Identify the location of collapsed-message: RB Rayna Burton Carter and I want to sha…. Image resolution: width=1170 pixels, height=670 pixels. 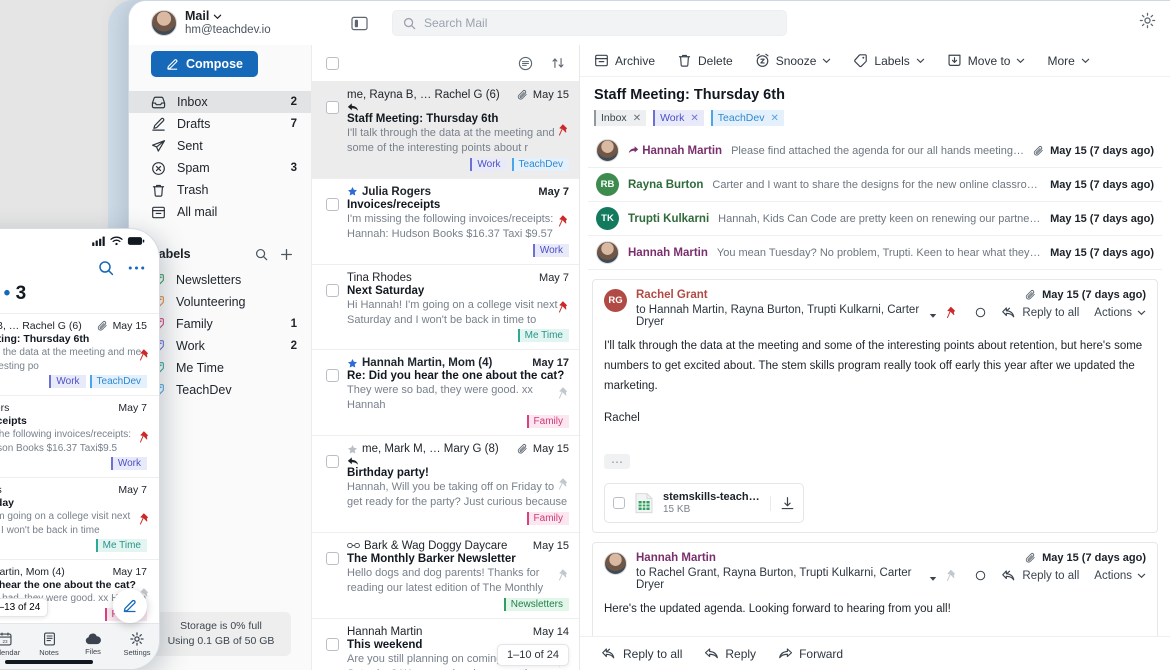
(875, 185).